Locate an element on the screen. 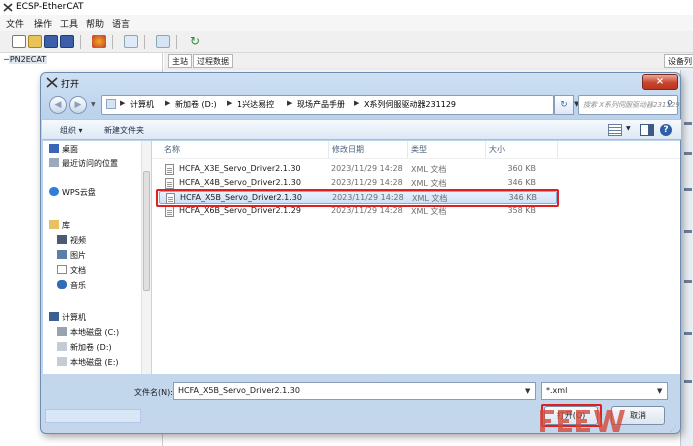 The width and height of the screenshot is (693, 446). app-toolbar: ↻ is located at coordinates (346, 42).